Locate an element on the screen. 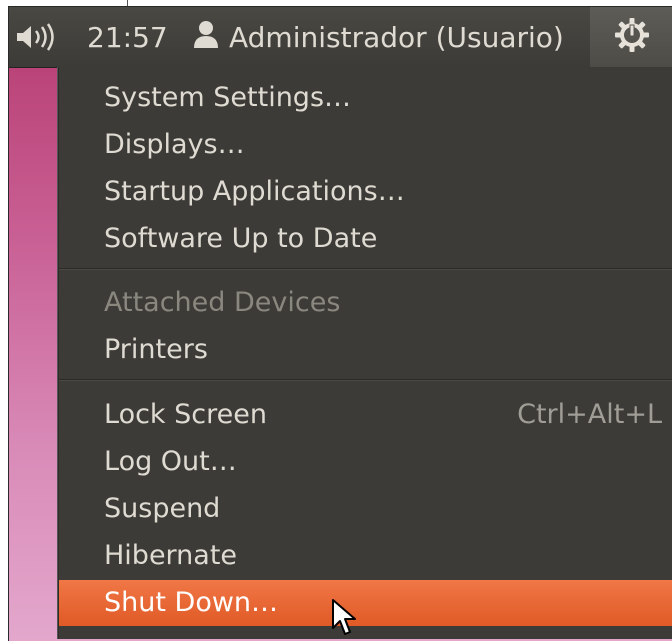 The width and height of the screenshot is (672, 641). menu-item-printers: Printers is located at coordinates (365, 350).